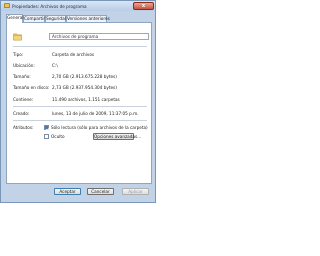  Describe the element at coordinates (84, 87) in the screenshot. I see `size-on-disk-value: 2,73 GB (2.937.954.304 bytes)` at that location.